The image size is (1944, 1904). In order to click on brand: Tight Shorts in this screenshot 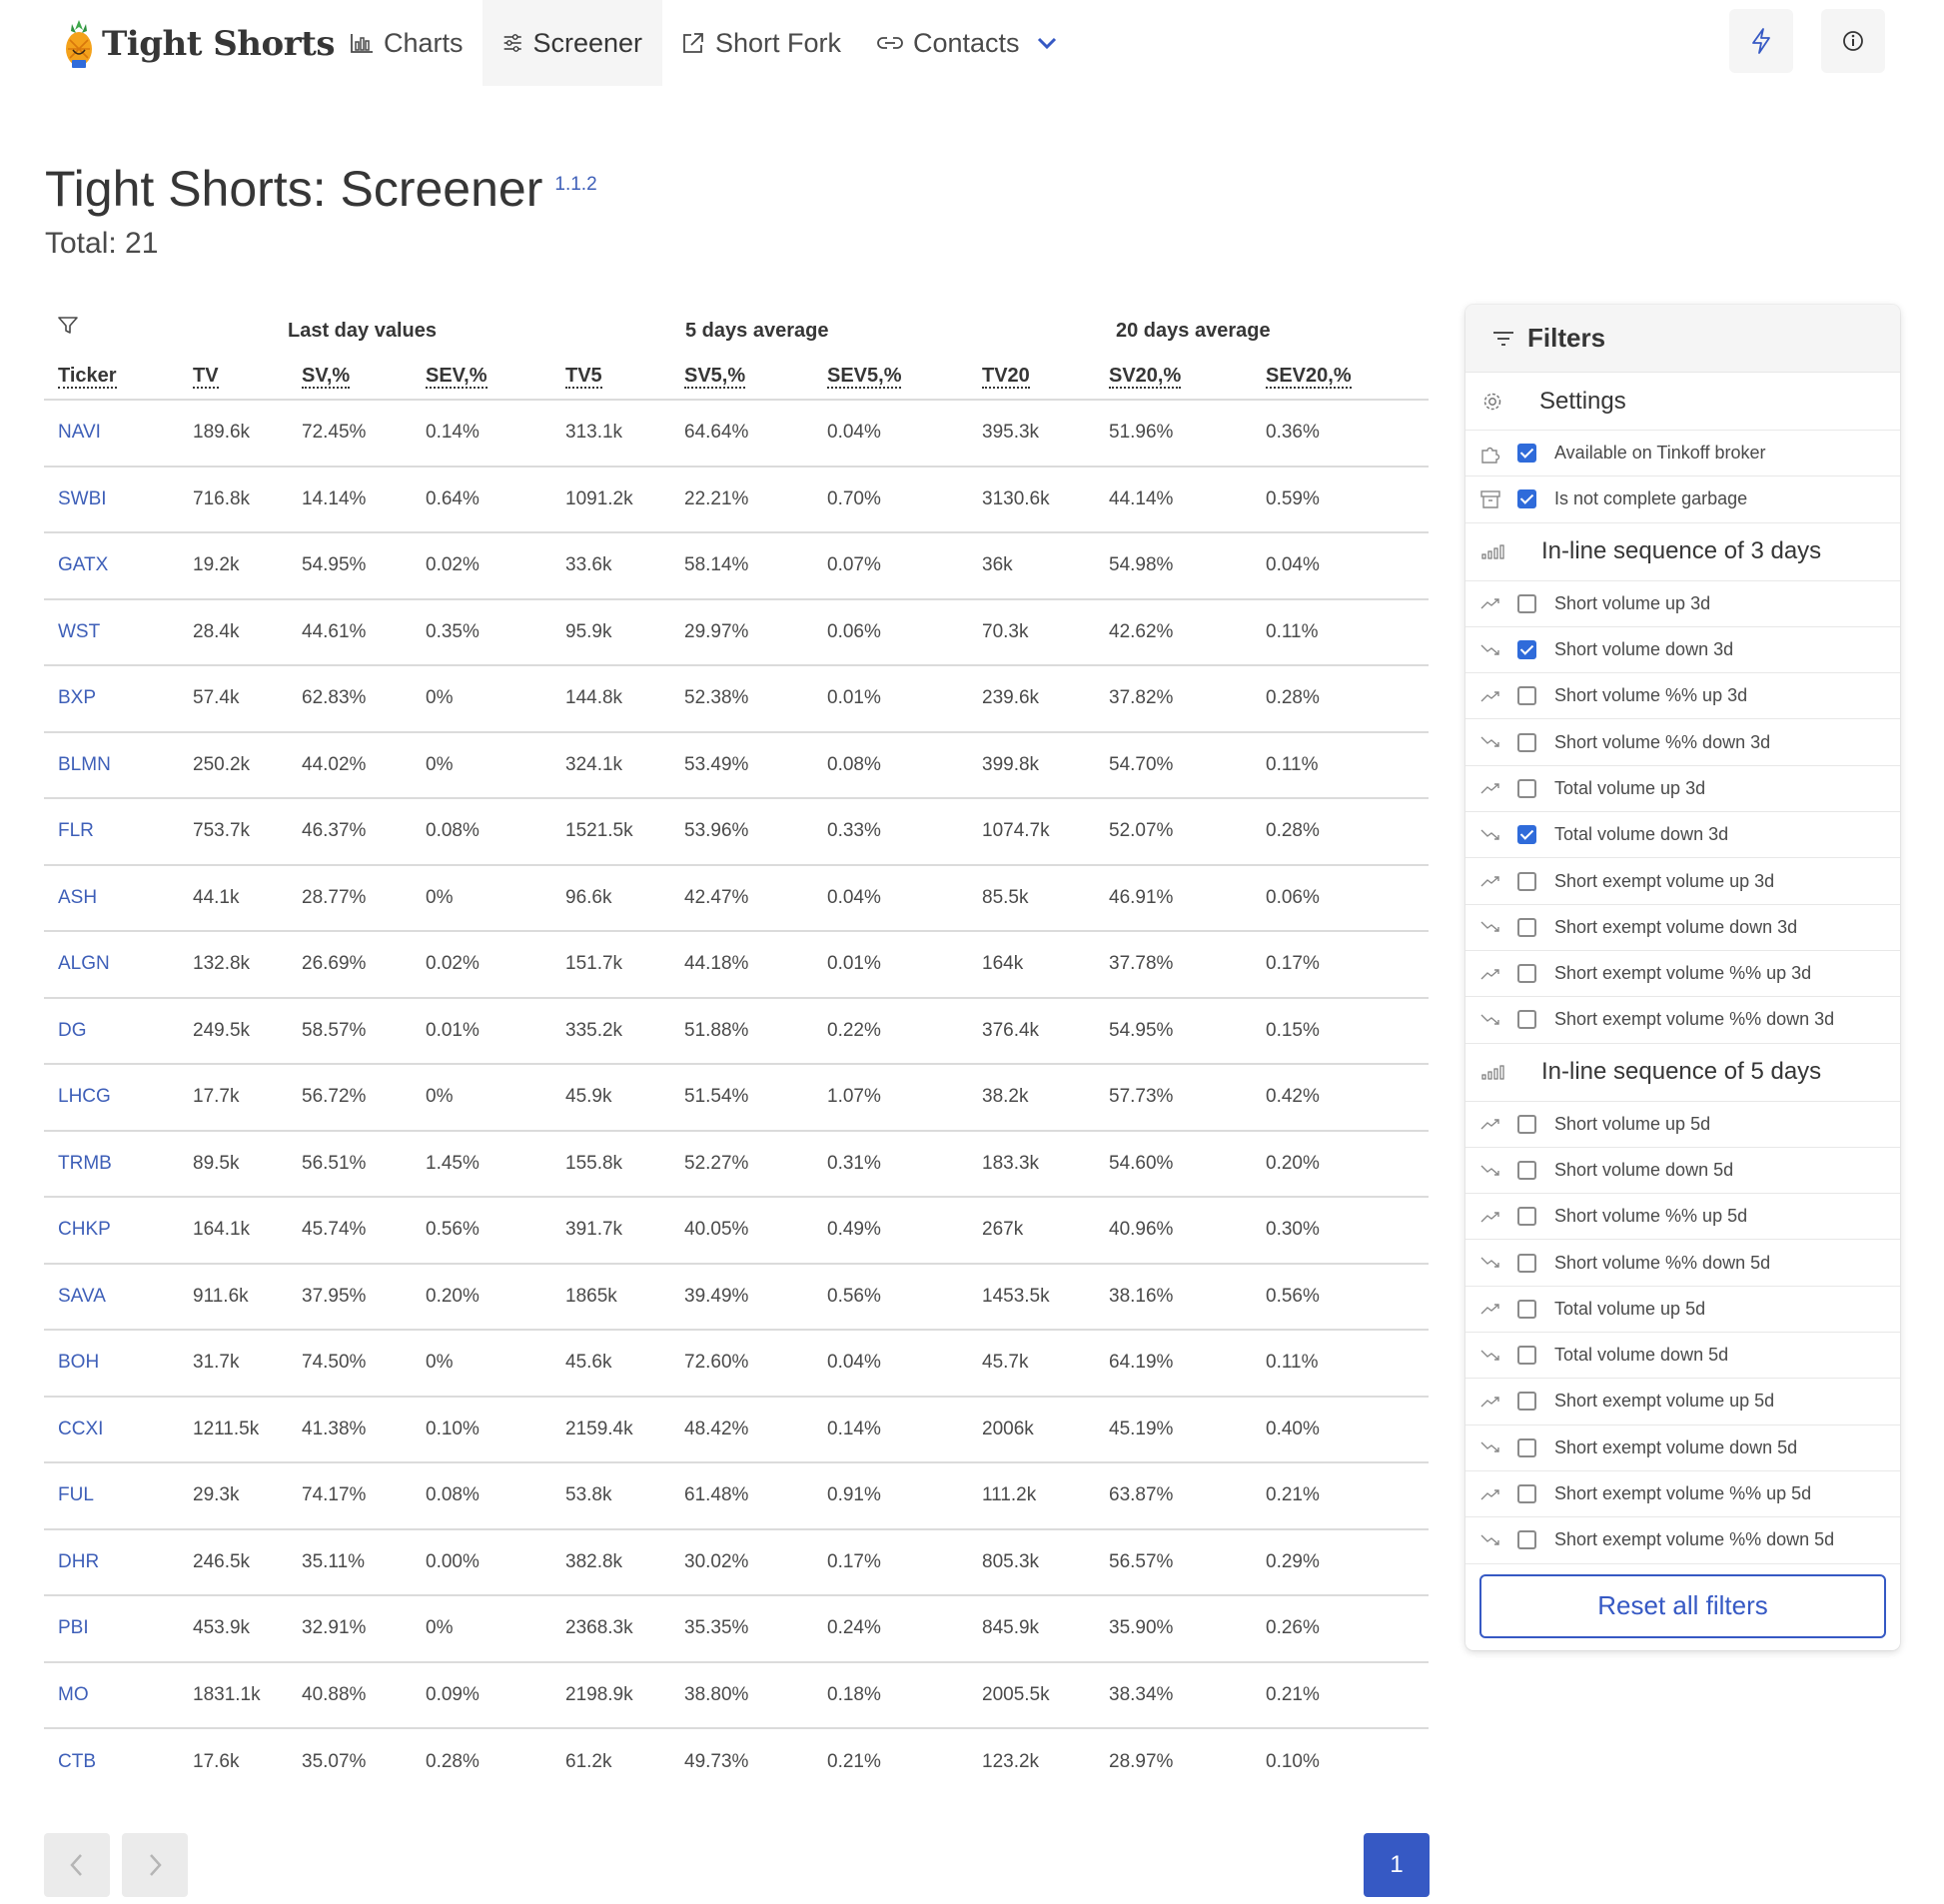, I will do `click(199, 44)`.